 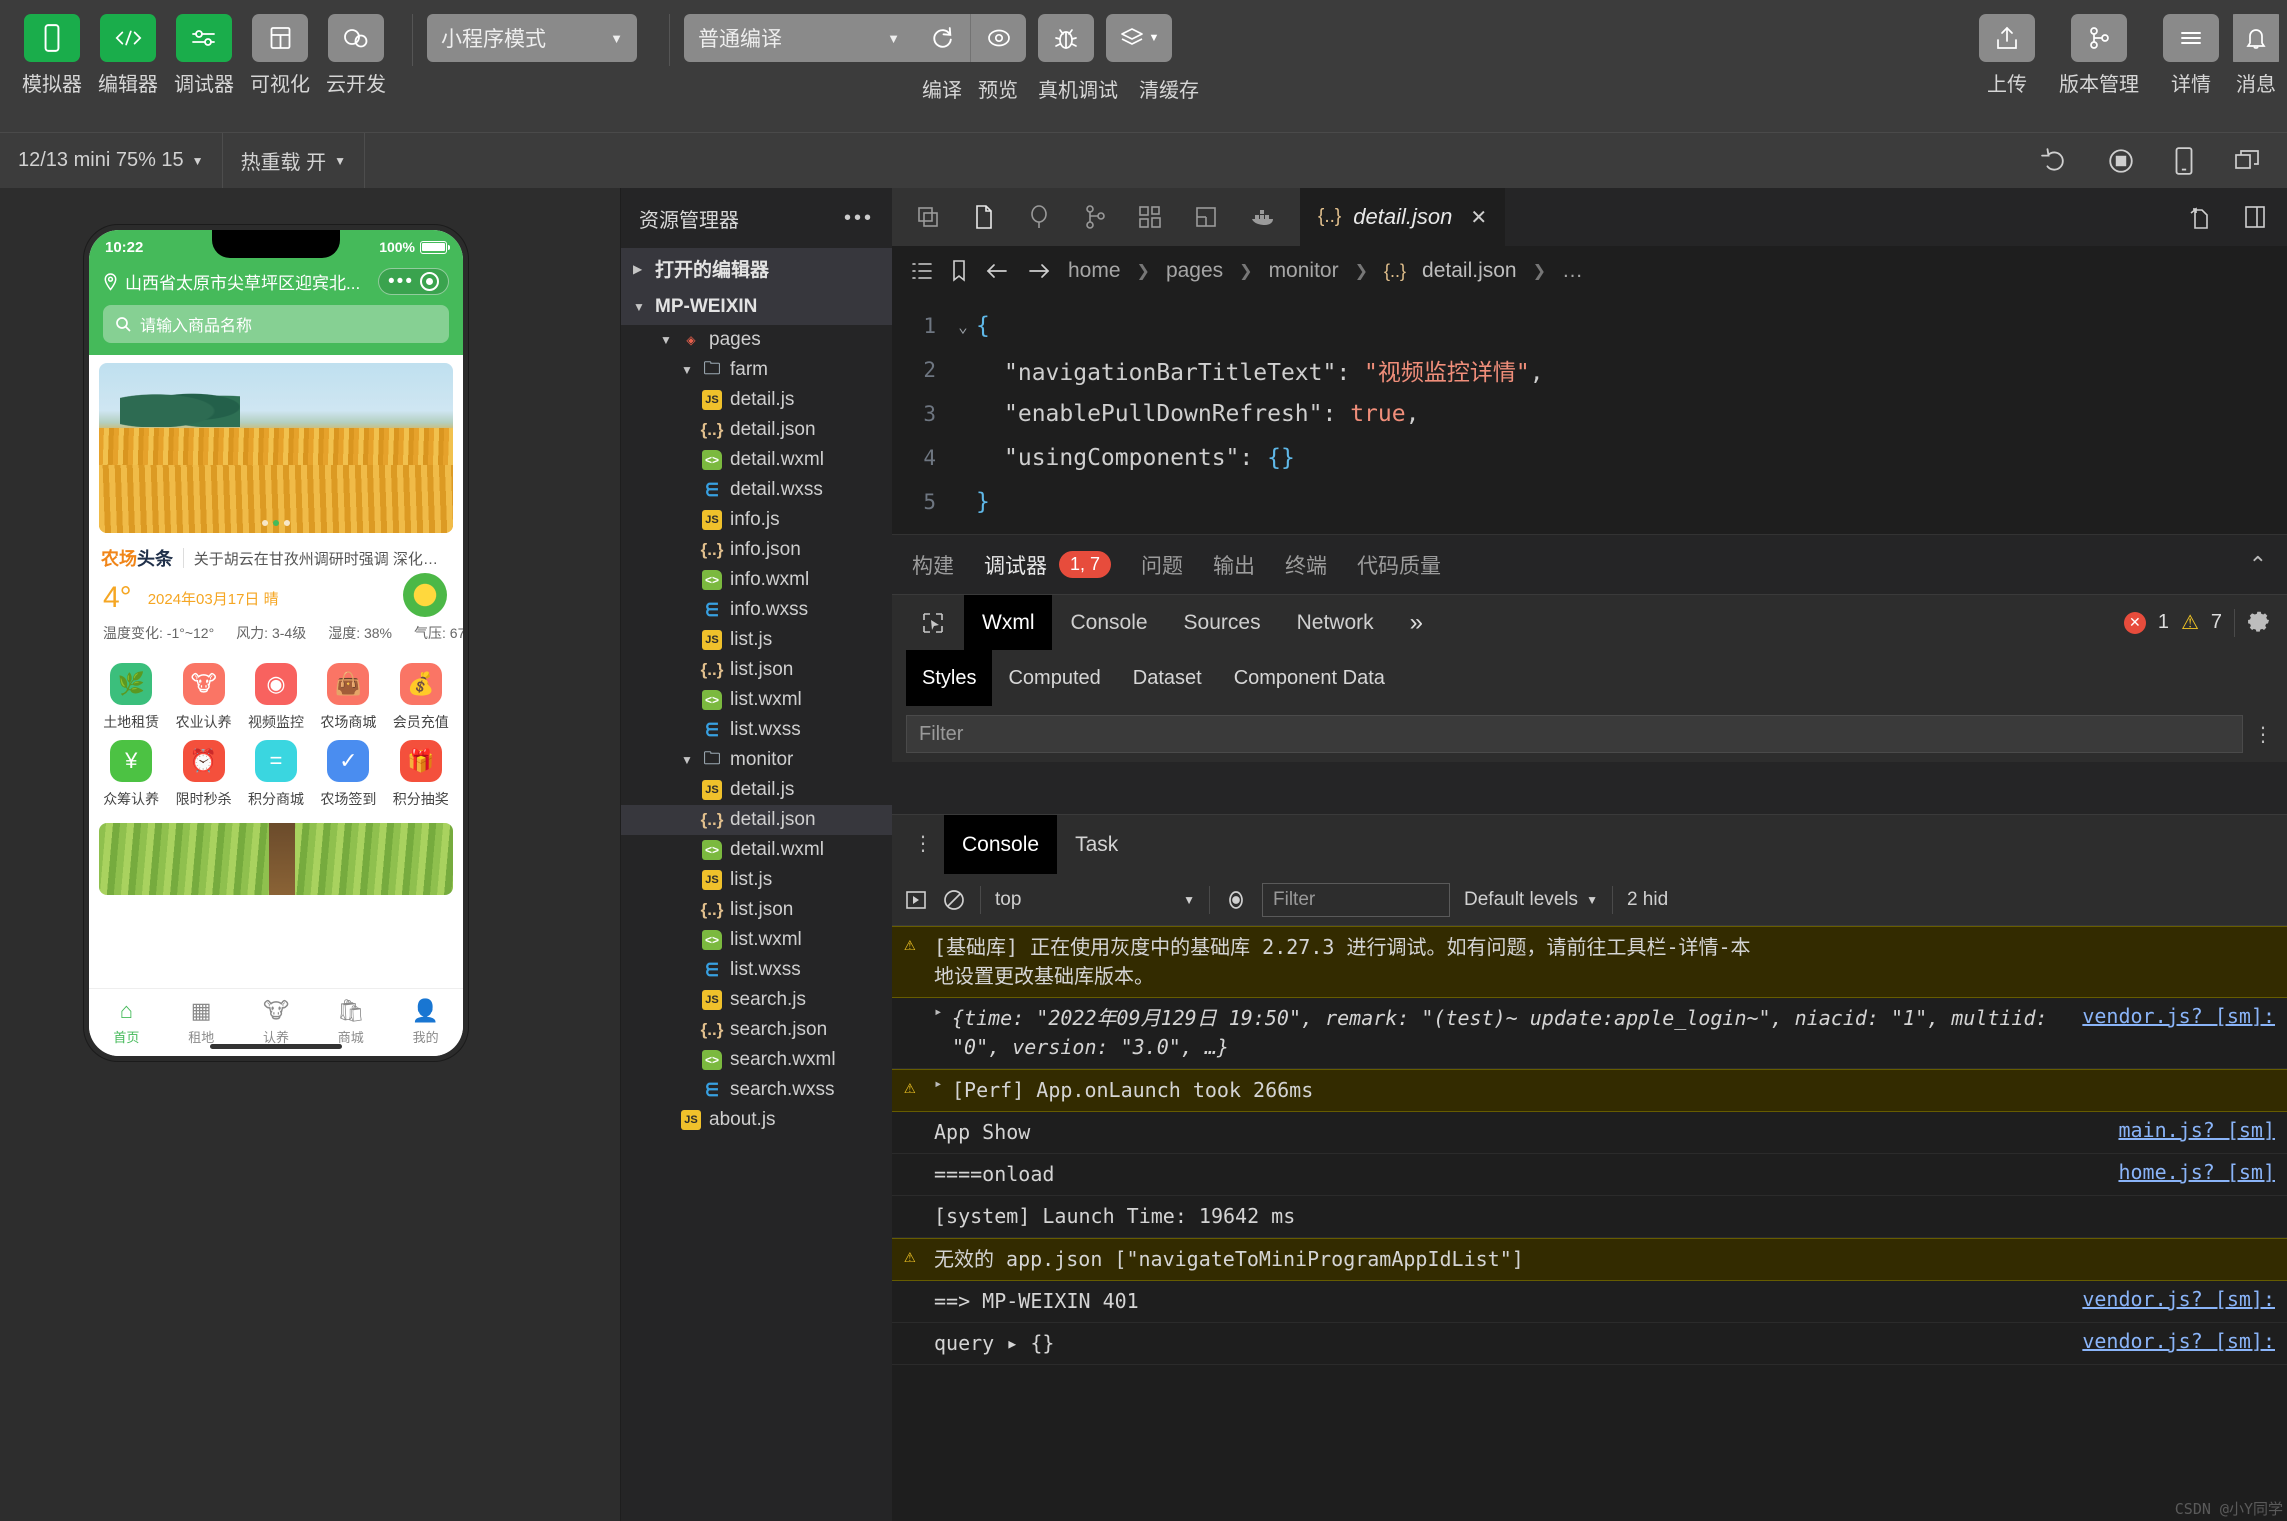 What do you see at coordinates (756, 1030) in the screenshot?
I see `tree-file: {..} search.json` at bounding box center [756, 1030].